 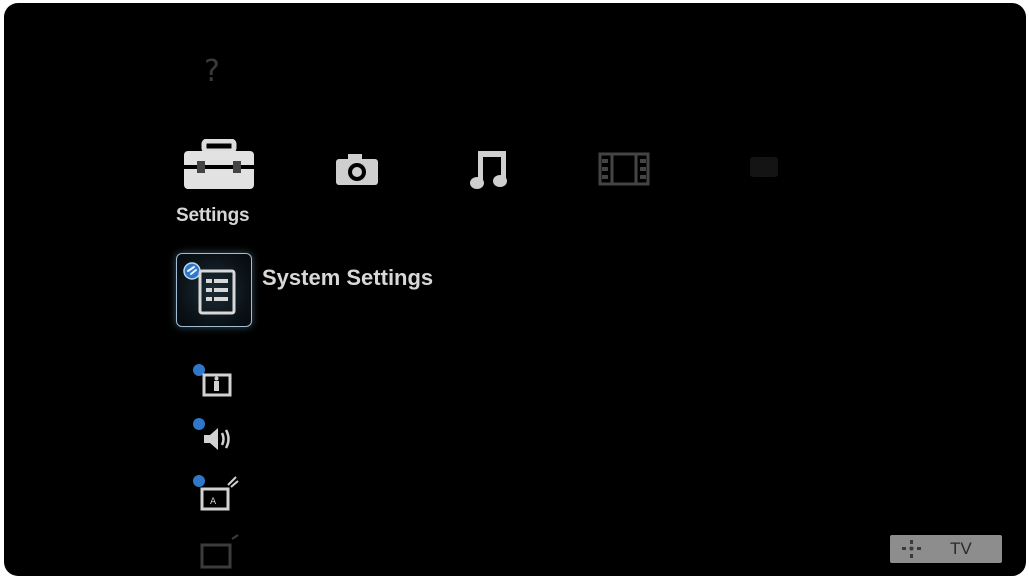 I want to click on help-icon: ?, so click(x=212, y=72).